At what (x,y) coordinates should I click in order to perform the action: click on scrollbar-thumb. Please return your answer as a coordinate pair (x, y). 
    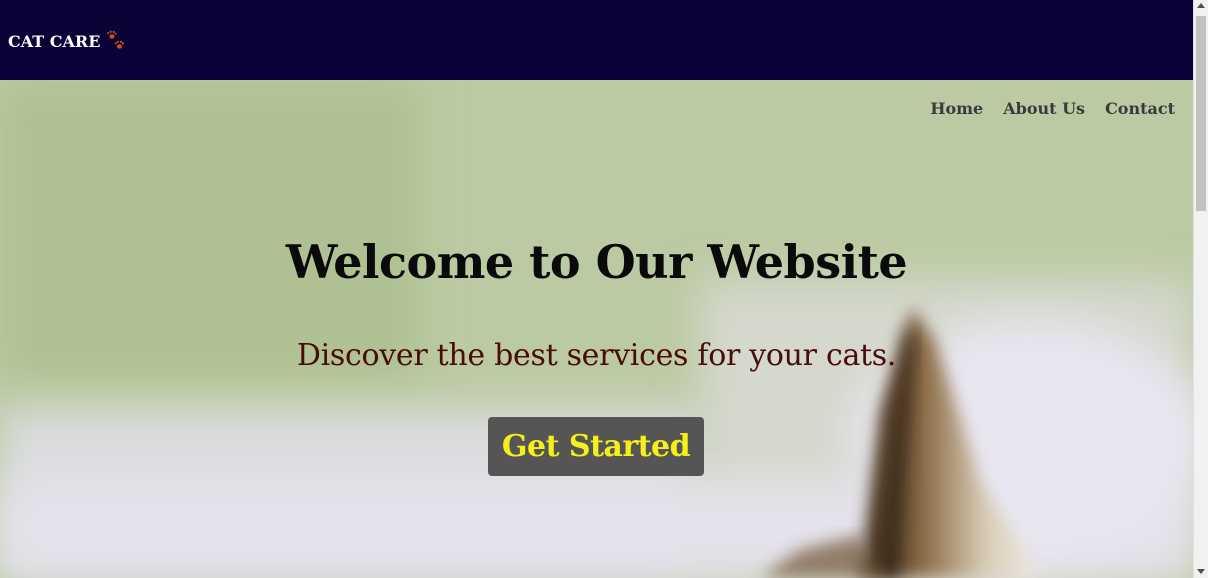
    Looking at the image, I should click on (1201, 113).